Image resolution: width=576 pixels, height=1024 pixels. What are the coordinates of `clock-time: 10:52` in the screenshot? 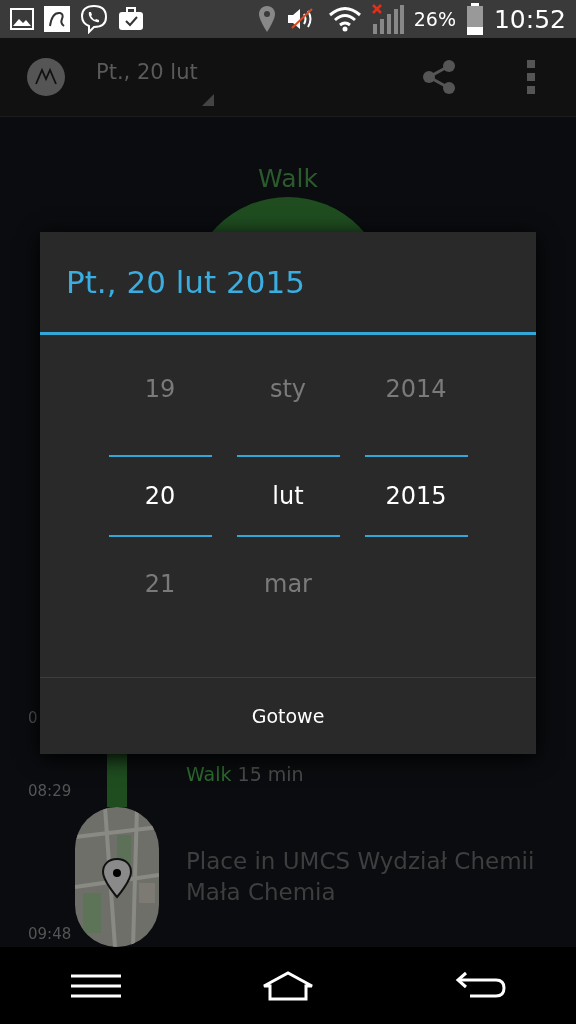 It's located at (529, 19).